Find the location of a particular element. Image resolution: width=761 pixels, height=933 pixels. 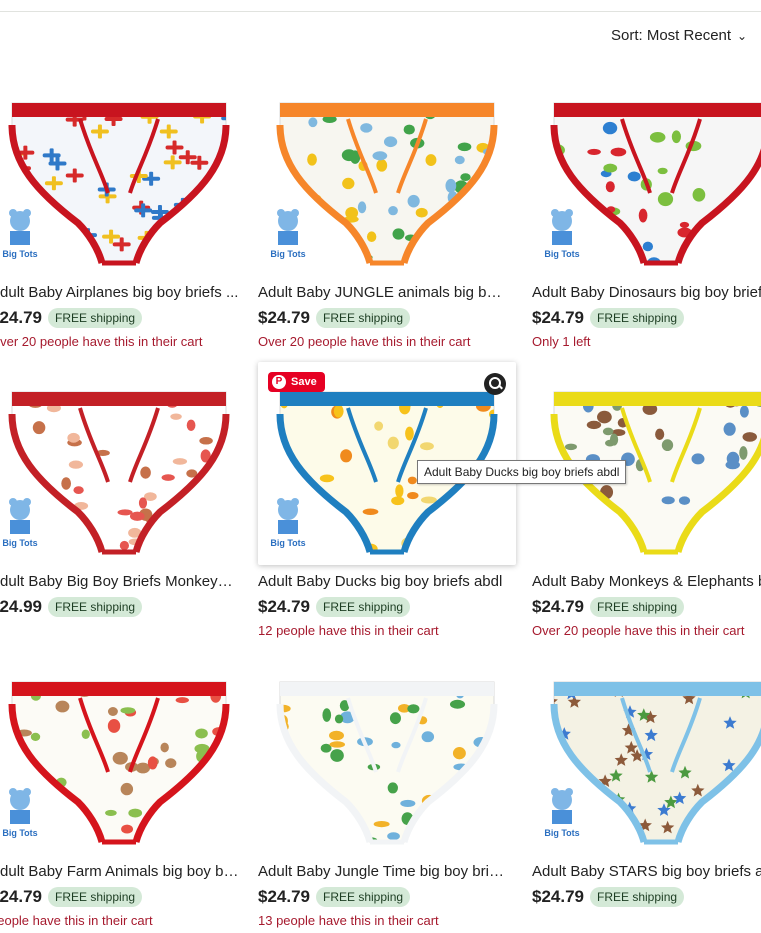

price-row: $24.99 FREE shipping is located at coordinates (71, 607).